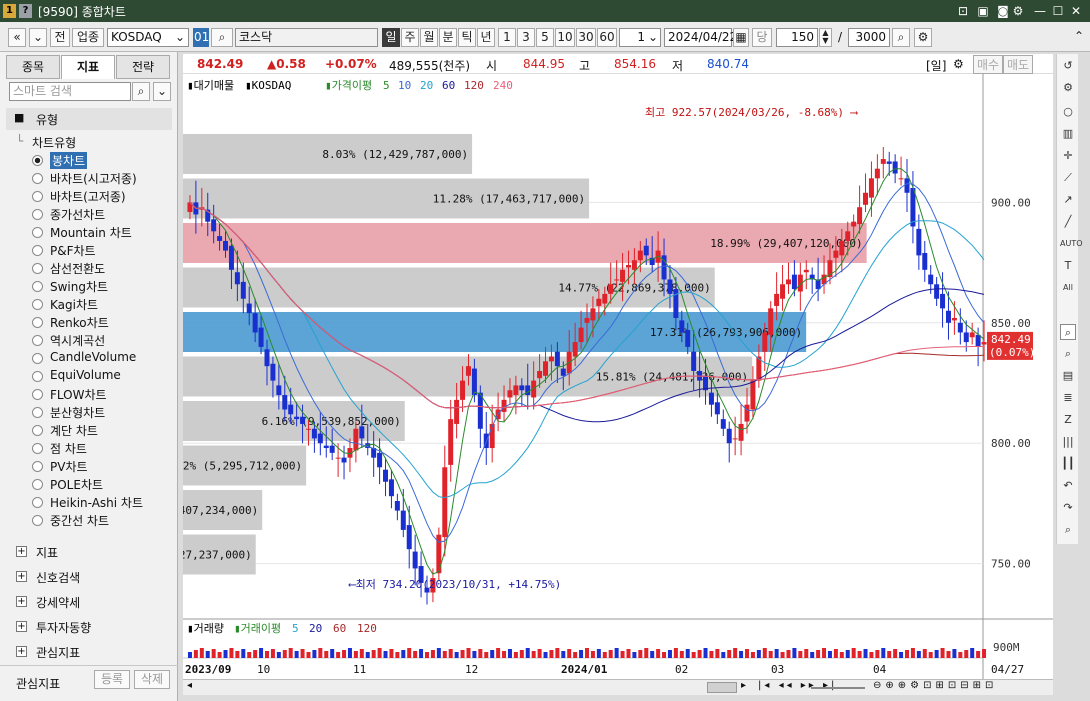 This screenshot has height=701, width=1090. Describe the element at coordinates (743, 685) in the screenshot. I see `scroll-right-icon: ▸` at that location.